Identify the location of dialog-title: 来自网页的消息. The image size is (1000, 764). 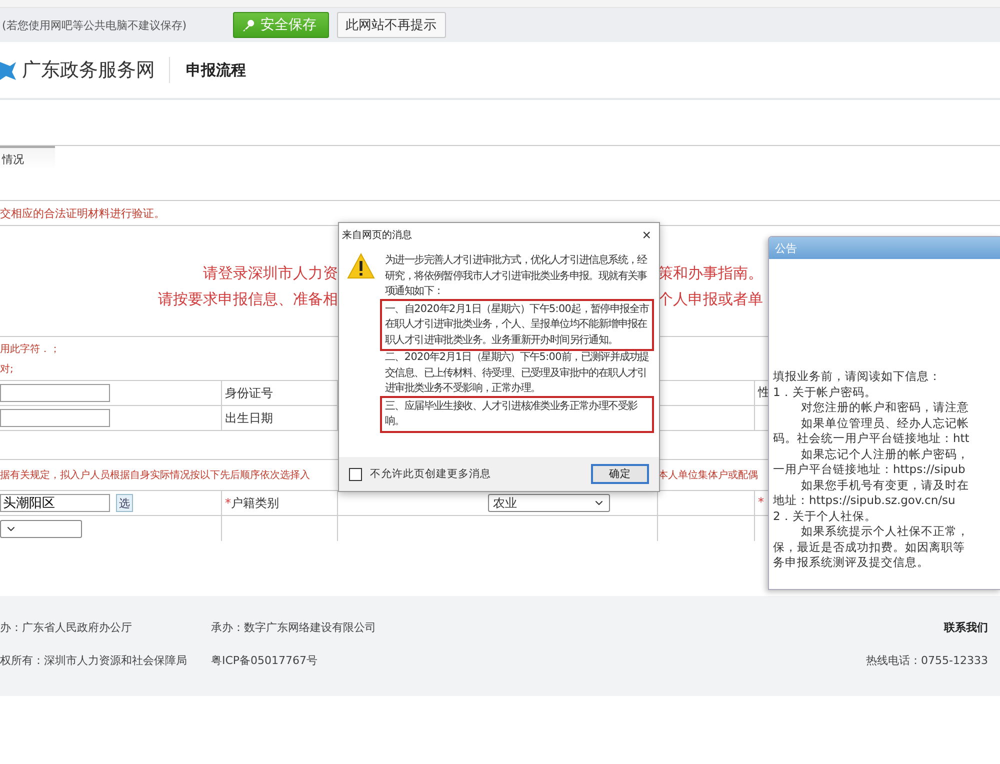
(377, 235).